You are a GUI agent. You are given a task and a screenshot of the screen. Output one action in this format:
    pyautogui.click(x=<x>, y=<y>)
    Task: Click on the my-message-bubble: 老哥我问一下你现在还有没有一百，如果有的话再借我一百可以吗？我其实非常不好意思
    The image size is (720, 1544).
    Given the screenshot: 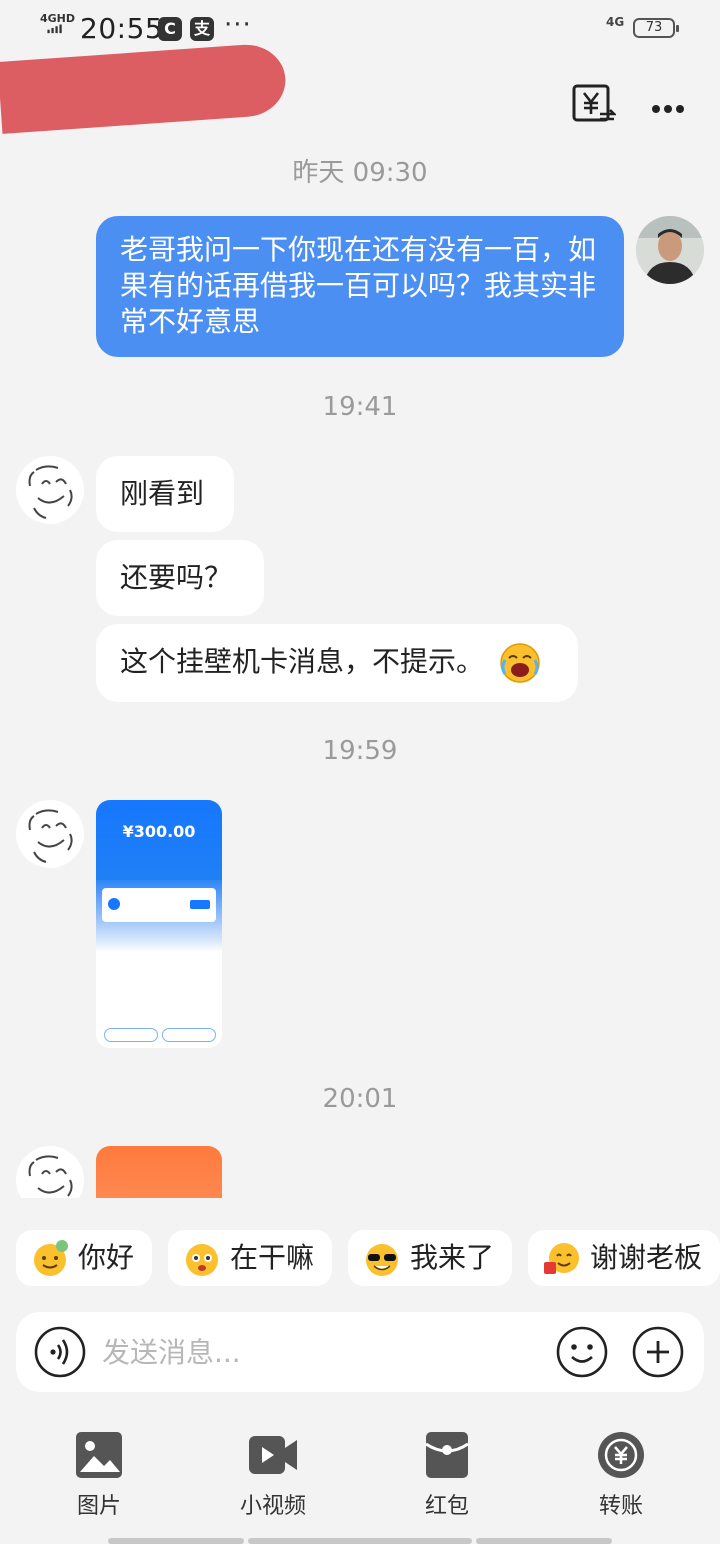 What is the action you would take?
    pyautogui.click(x=360, y=286)
    